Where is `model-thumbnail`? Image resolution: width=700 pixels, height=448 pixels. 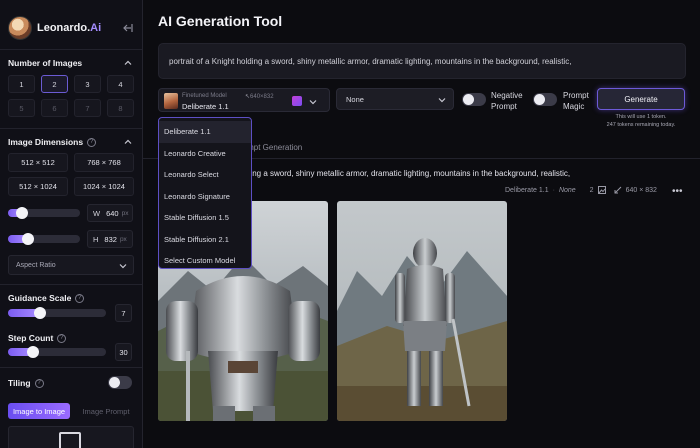
model-thumbnail is located at coordinates (171, 101).